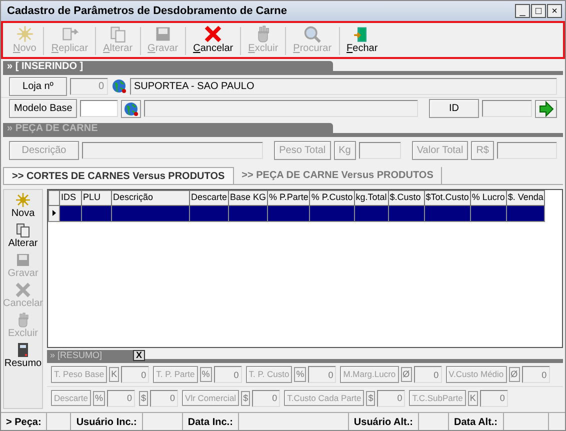 The image size is (566, 431). What do you see at coordinates (175, 374) in the screenshot?
I see `field-label: T. P. Parte` at bounding box center [175, 374].